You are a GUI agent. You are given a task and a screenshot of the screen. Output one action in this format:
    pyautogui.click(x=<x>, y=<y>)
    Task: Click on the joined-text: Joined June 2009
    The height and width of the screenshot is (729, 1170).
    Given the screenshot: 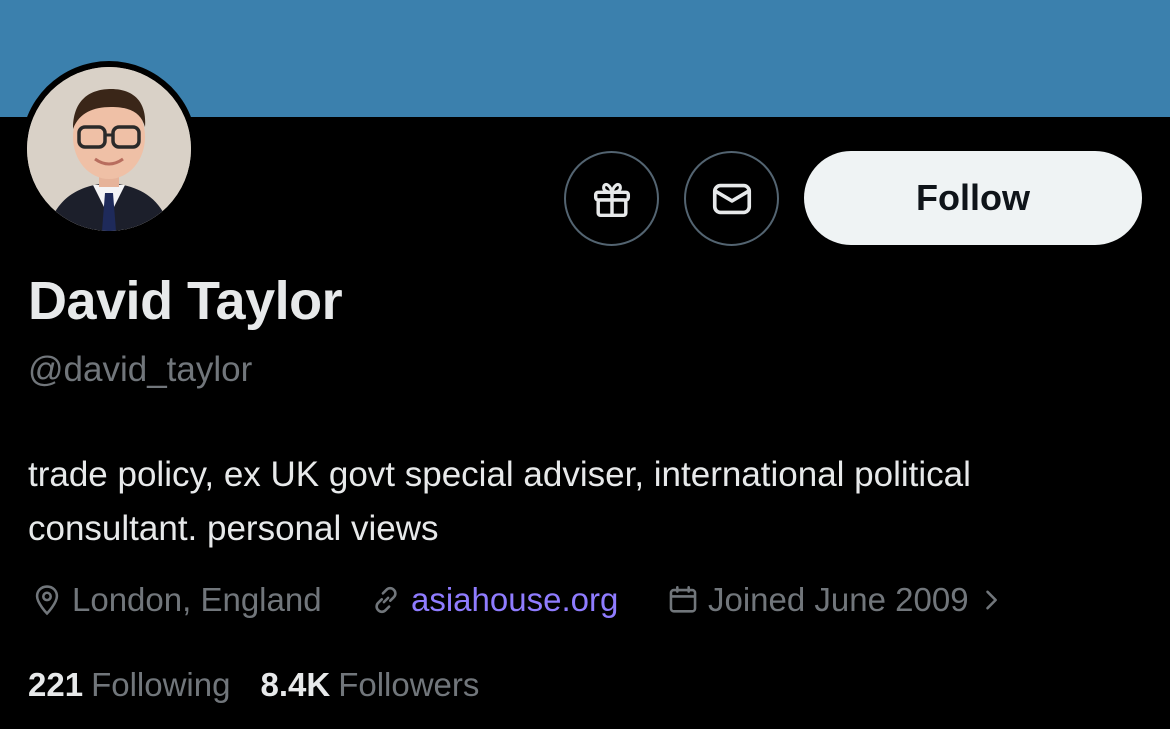 What is the action you would take?
    pyautogui.click(x=838, y=599)
    